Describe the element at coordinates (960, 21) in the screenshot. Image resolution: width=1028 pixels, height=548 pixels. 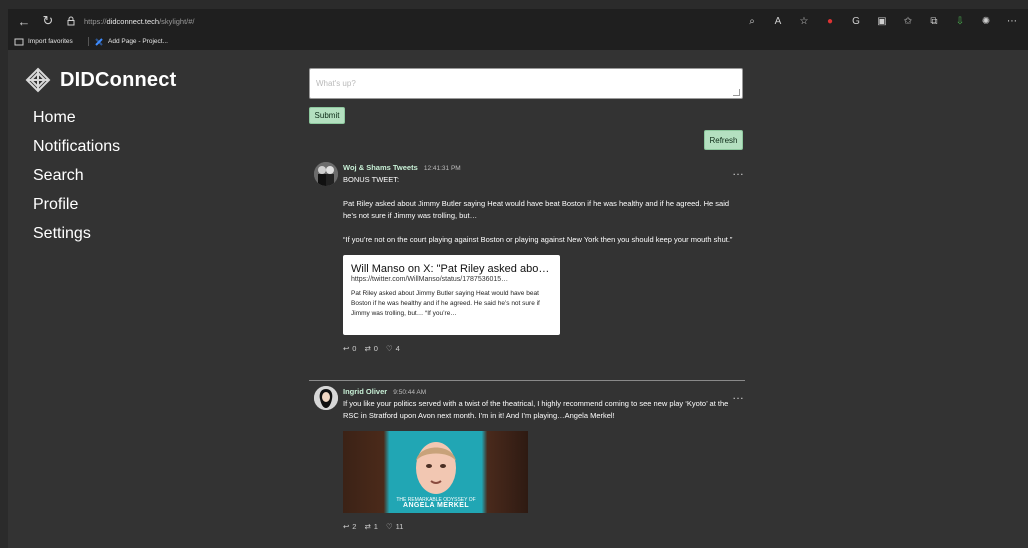
I see `download-icon: ⇩` at that location.